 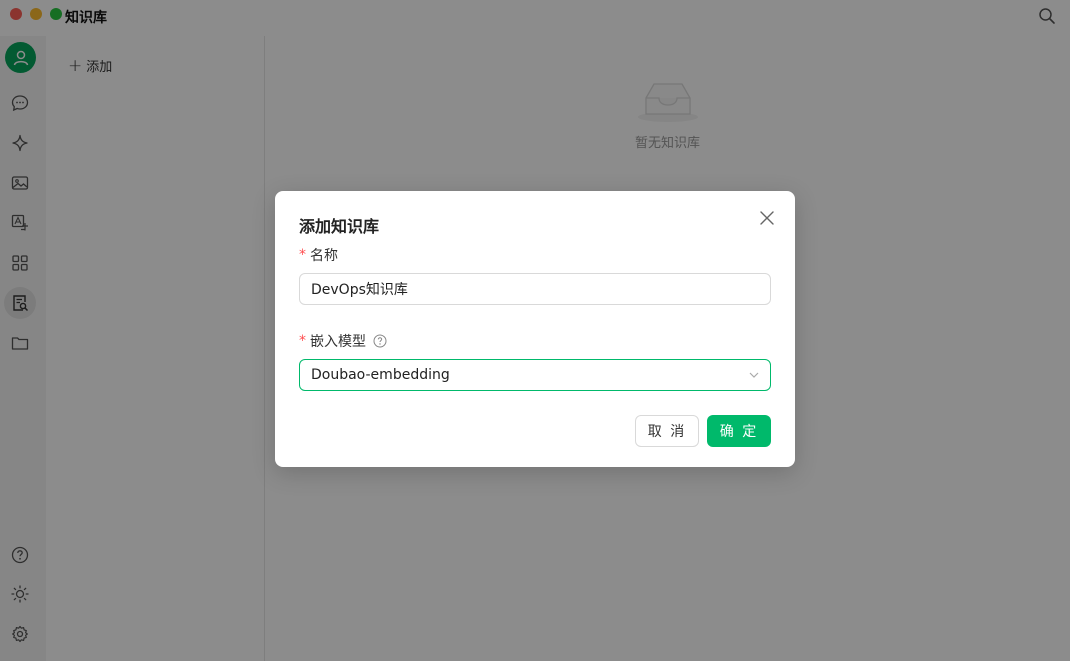 What do you see at coordinates (535, 375) in the screenshot?
I see `embedding-model-select: Doubao-embedding` at bounding box center [535, 375].